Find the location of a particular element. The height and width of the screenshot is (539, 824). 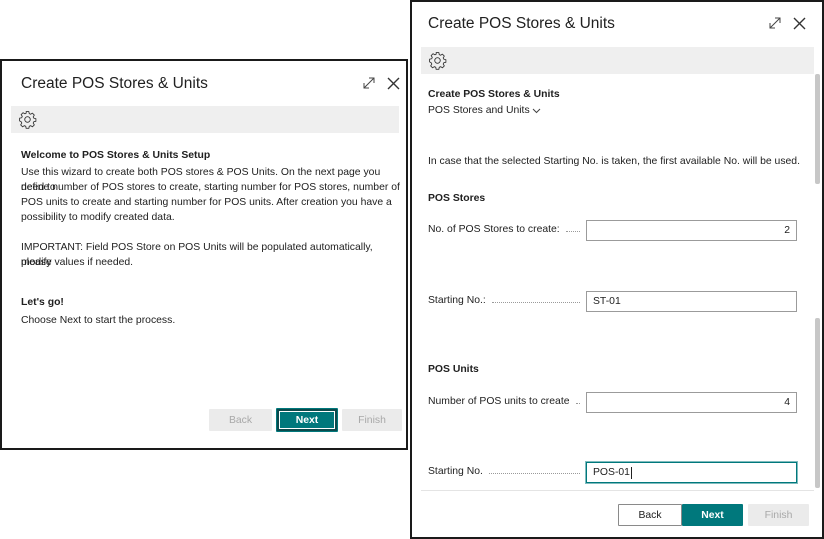

section-heading-pos-units: POS Units is located at coordinates (453, 369).